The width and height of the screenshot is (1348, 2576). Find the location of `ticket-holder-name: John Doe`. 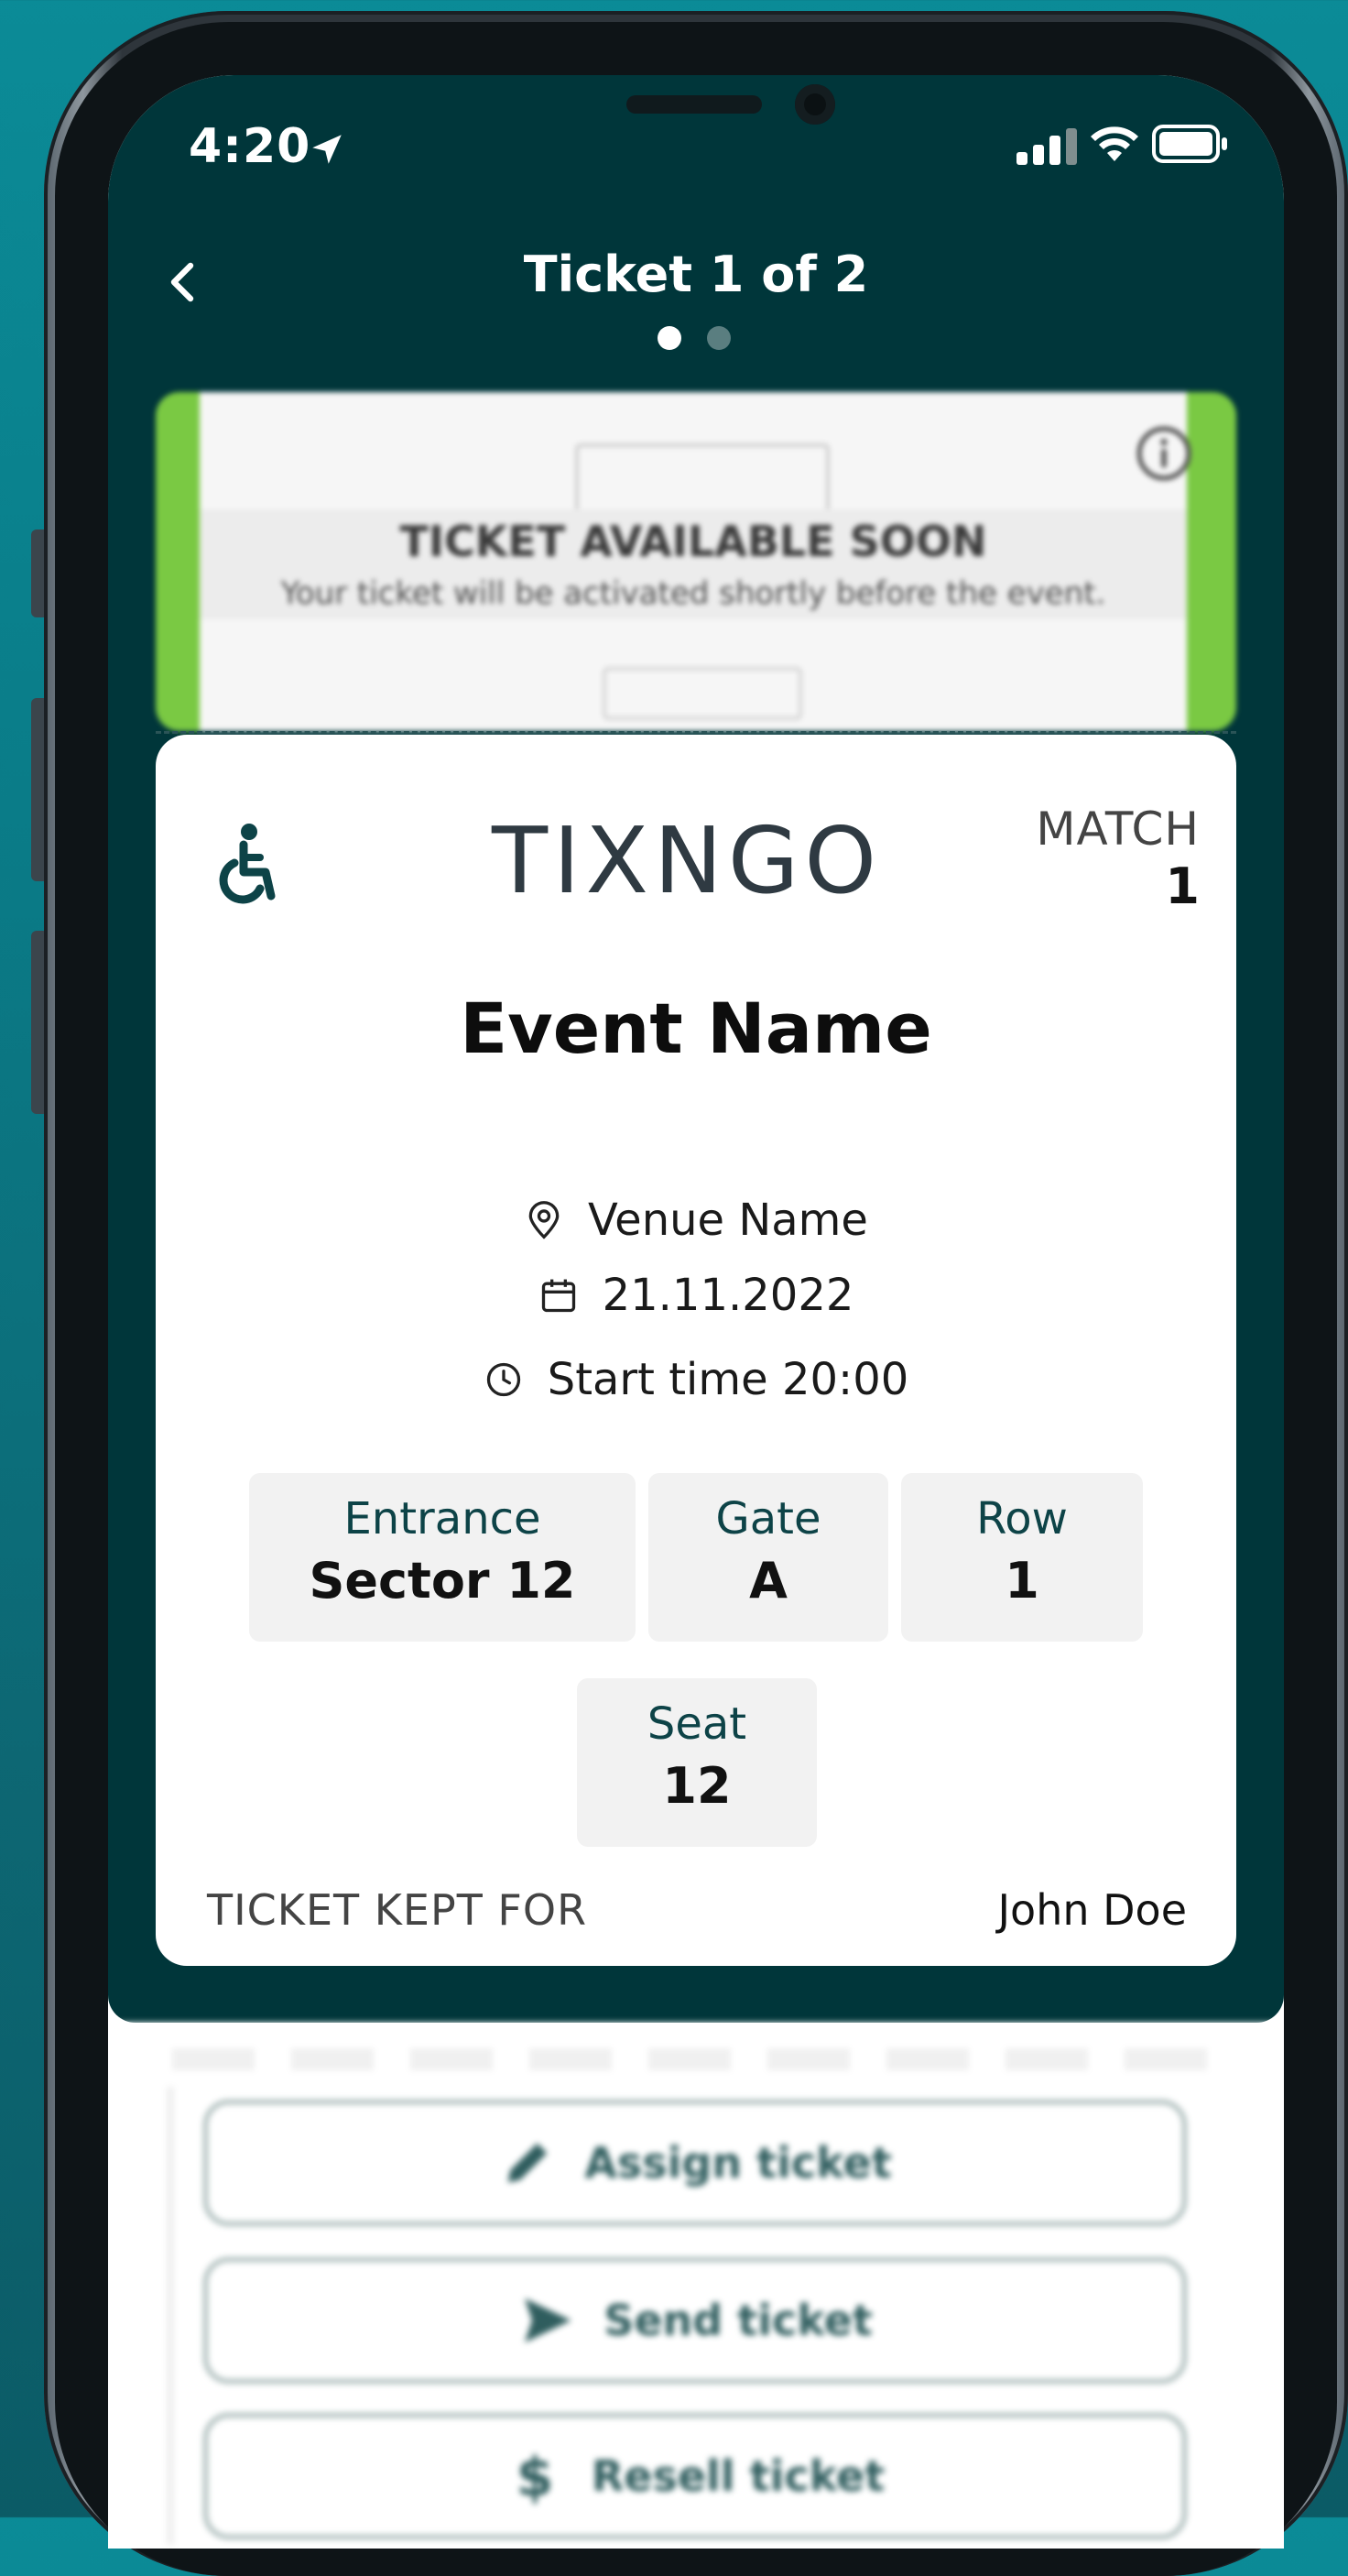

ticket-holder-name: John Doe is located at coordinates (1092, 1910).